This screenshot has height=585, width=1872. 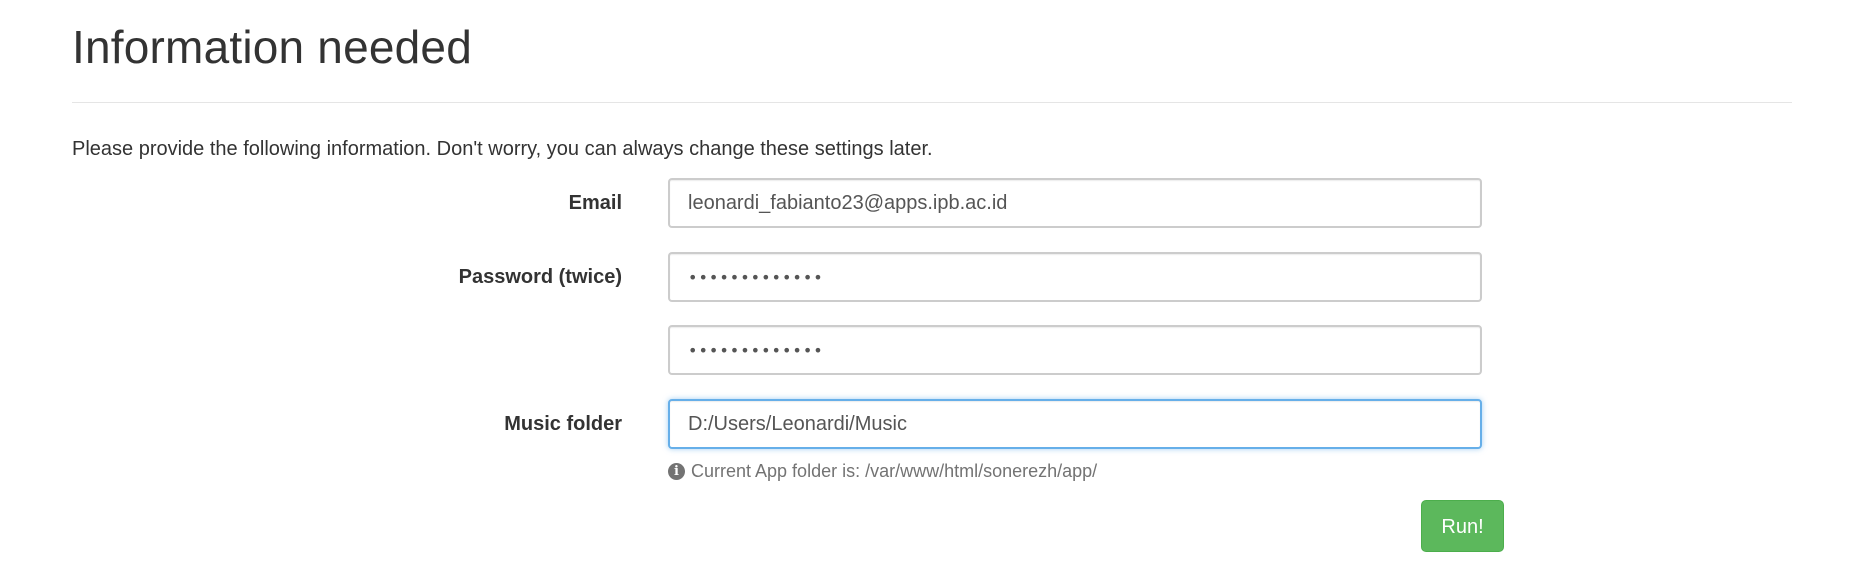 I want to click on header-divider, so click(x=932, y=102).